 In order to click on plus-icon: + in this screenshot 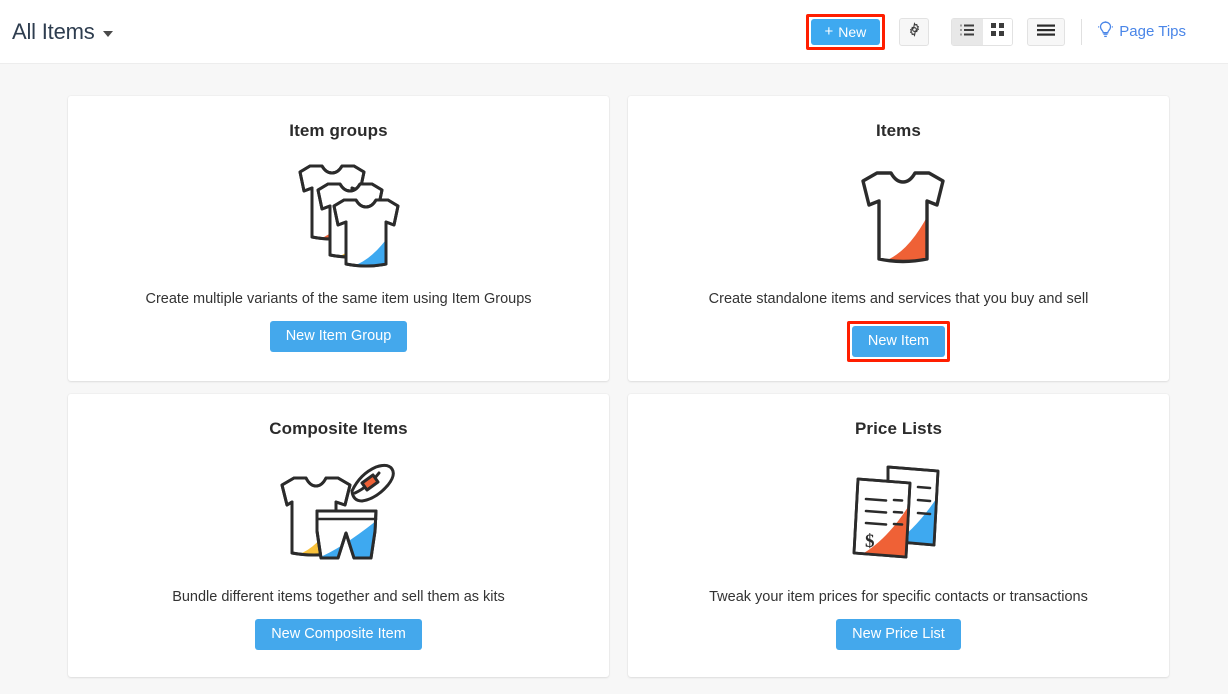, I will do `click(829, 31)`.